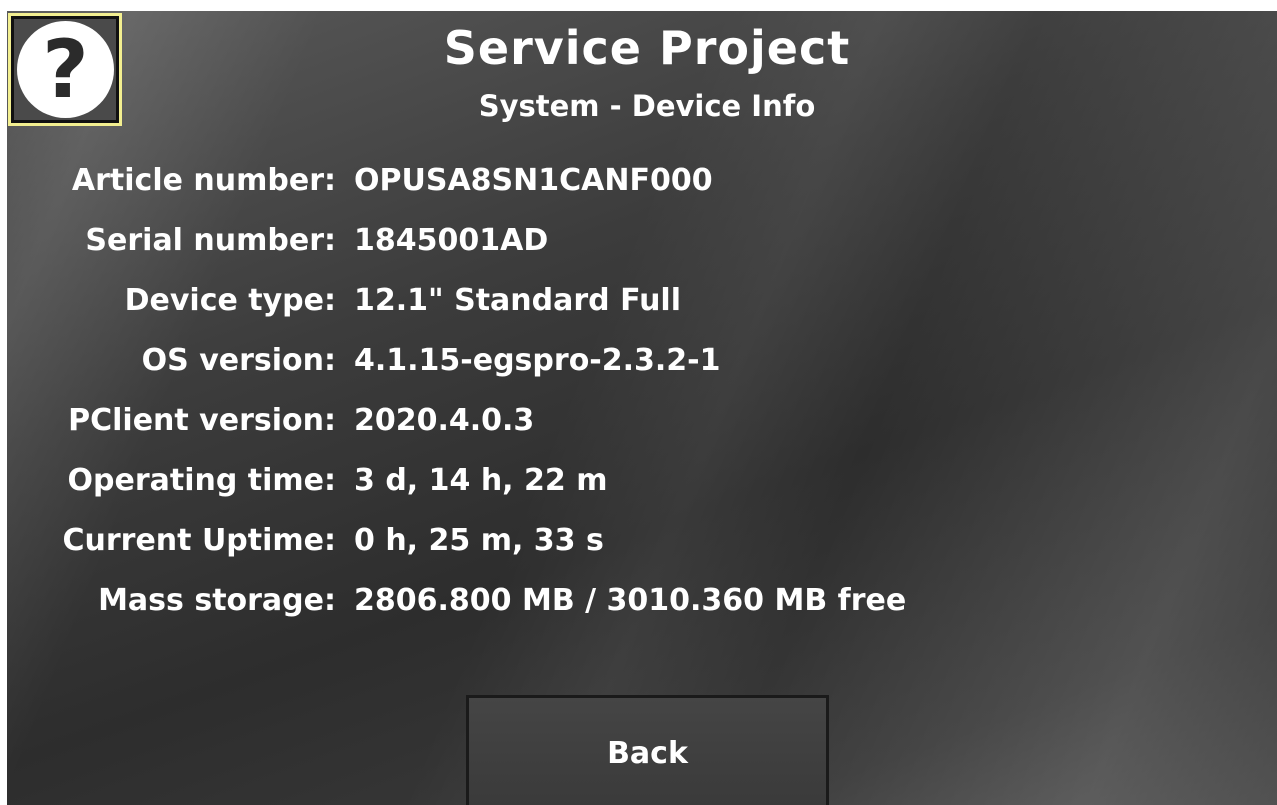 The width and height of the screenshot is (1277, 805). I want to click on page-subtitle: System - Device Info, so click(647, 106).